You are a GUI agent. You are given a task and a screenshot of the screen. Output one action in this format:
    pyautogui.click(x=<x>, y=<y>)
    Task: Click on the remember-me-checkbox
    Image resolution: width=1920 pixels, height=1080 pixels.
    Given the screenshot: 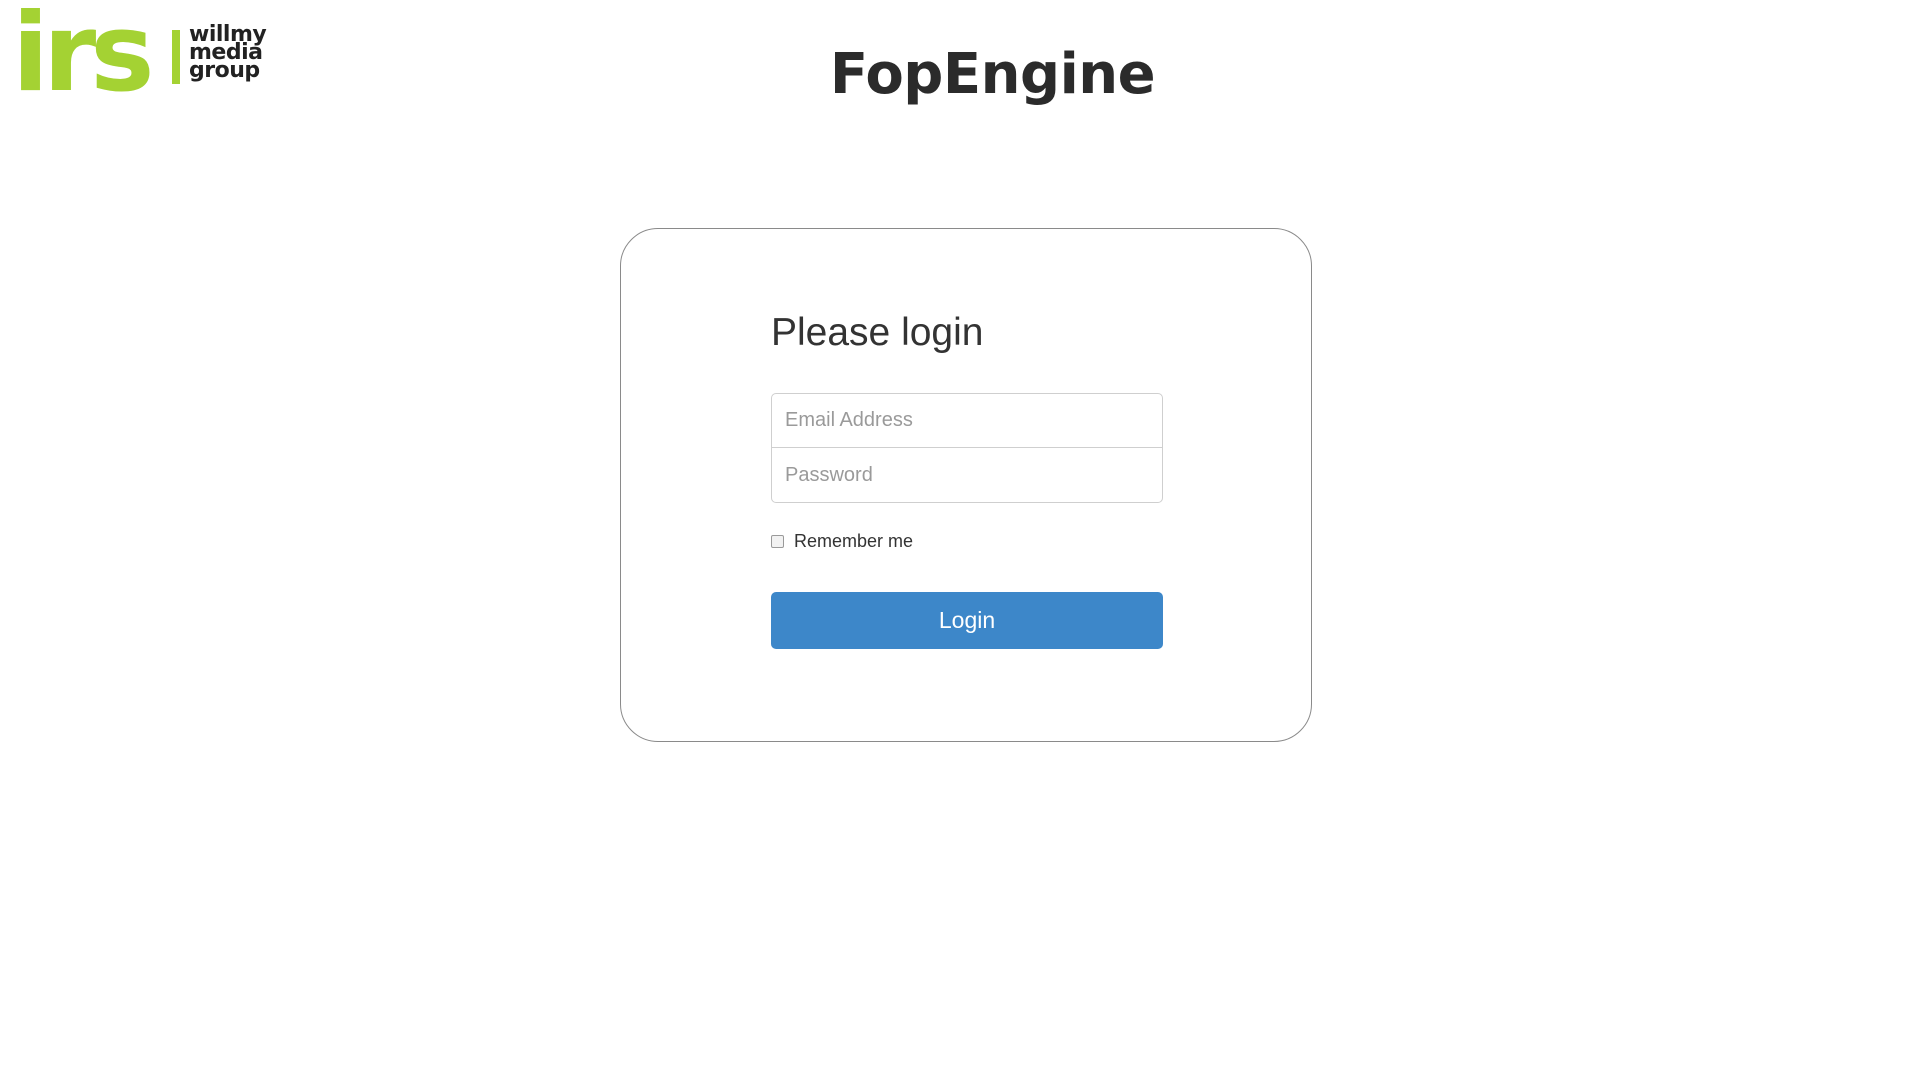 What is the action you would take?
    pyautogui.click(x=777, y=541)
    